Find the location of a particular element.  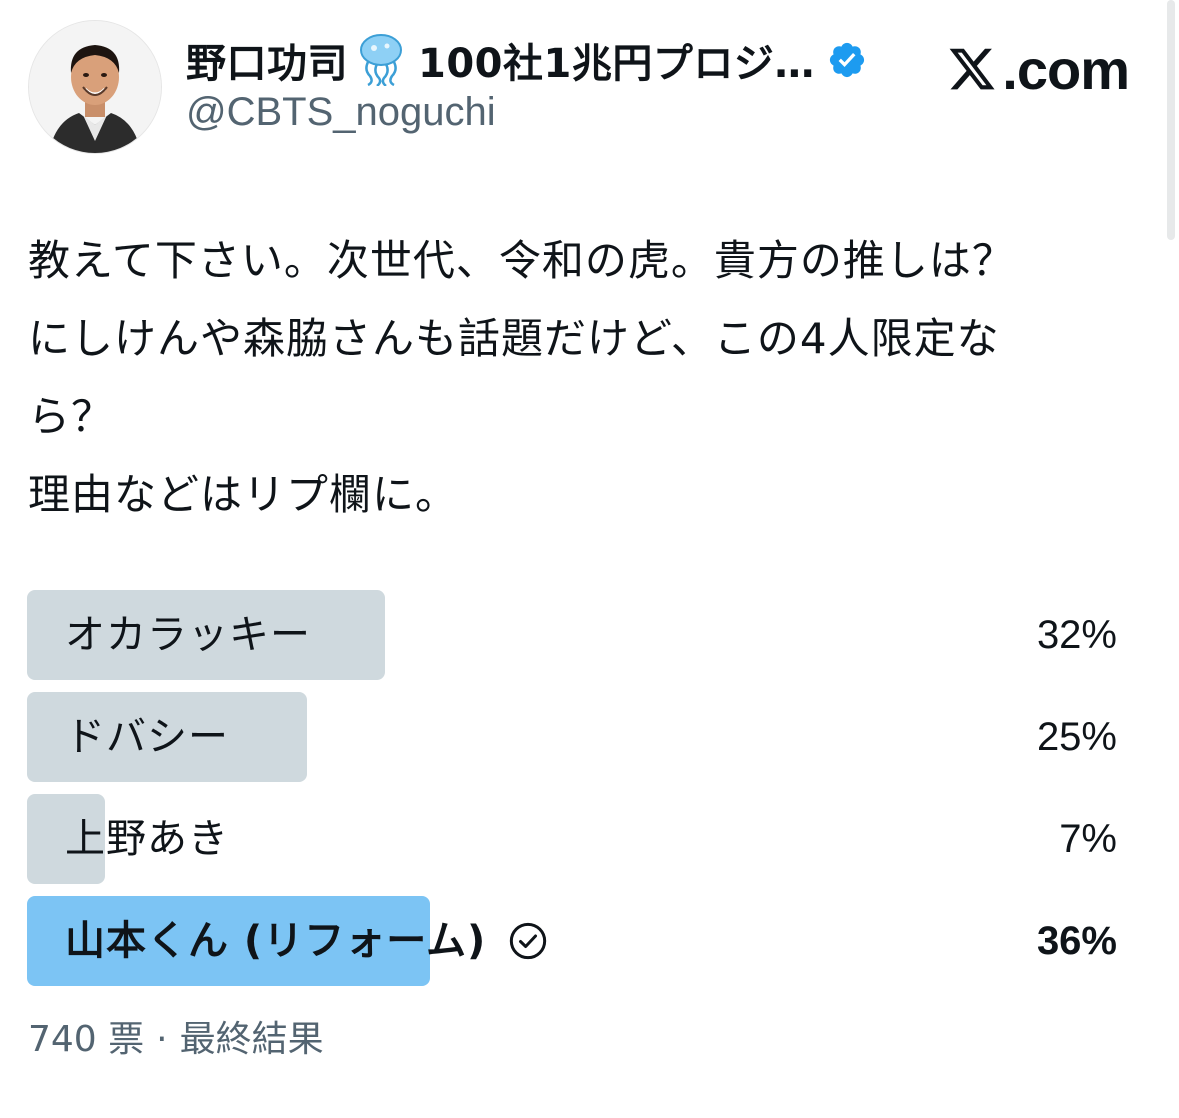

brand-logo: .com is located at coordinates (1038, 69).